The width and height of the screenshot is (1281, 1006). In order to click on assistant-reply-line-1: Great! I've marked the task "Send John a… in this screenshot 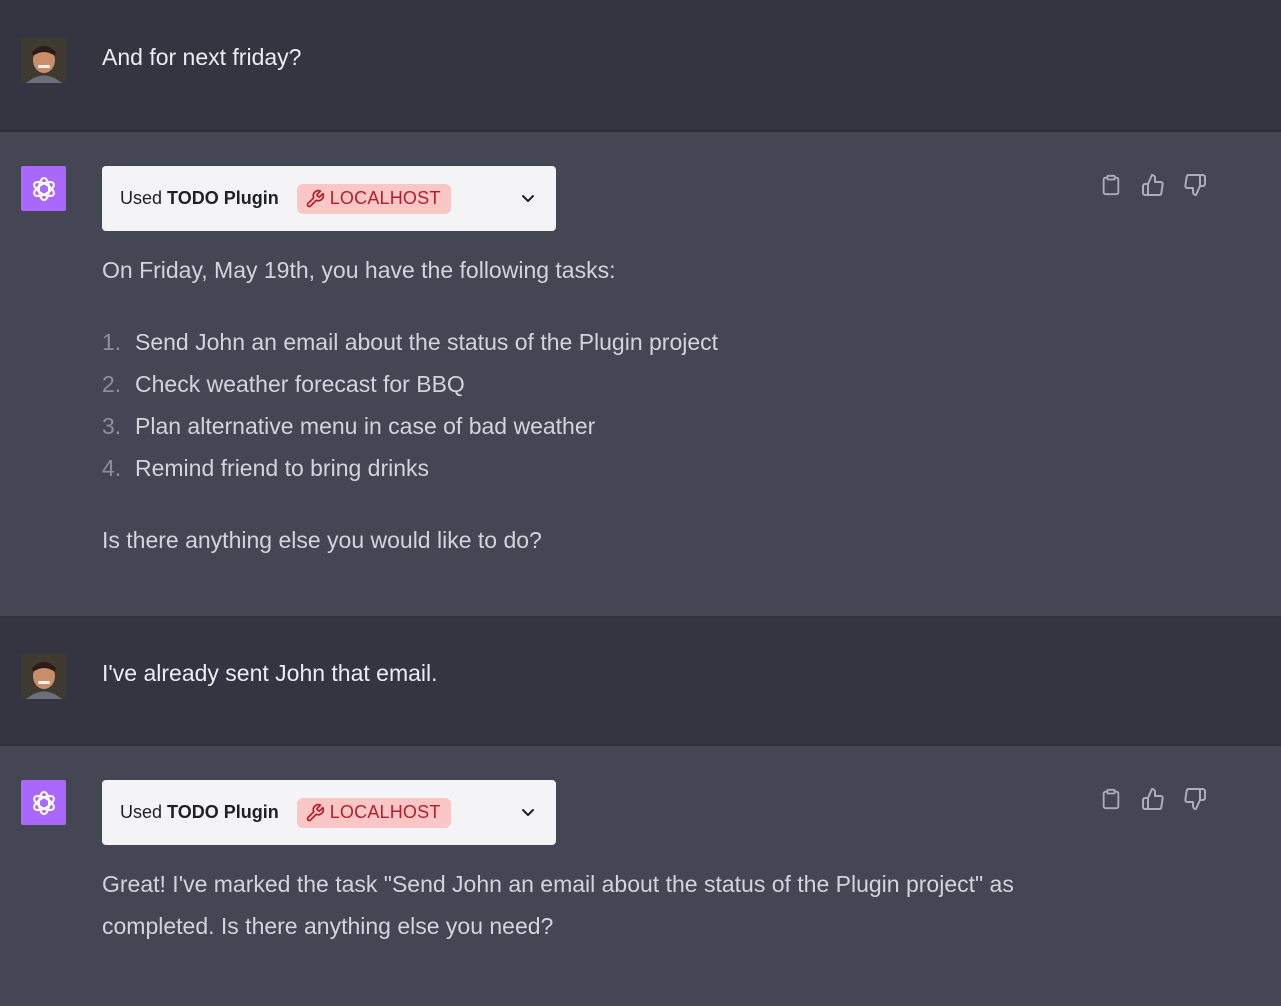, I will do `click(558, 884)`.